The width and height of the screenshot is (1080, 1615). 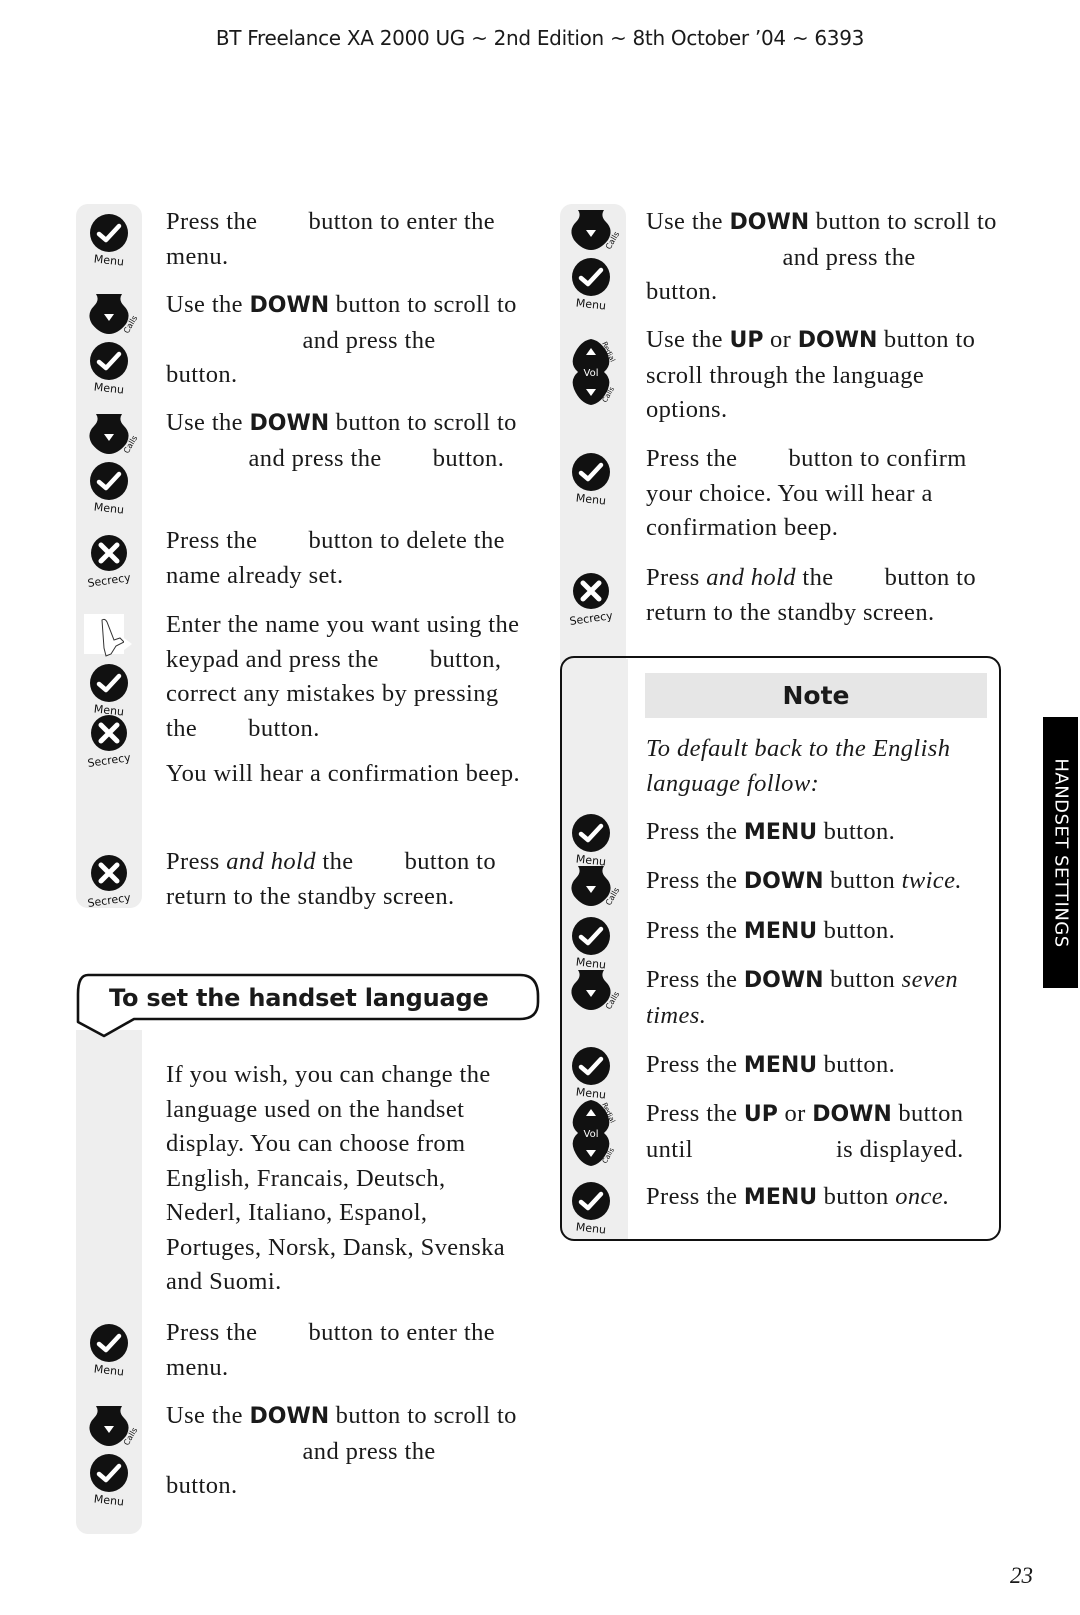 I want to click on step-text: the, so click(x=338, y=861).